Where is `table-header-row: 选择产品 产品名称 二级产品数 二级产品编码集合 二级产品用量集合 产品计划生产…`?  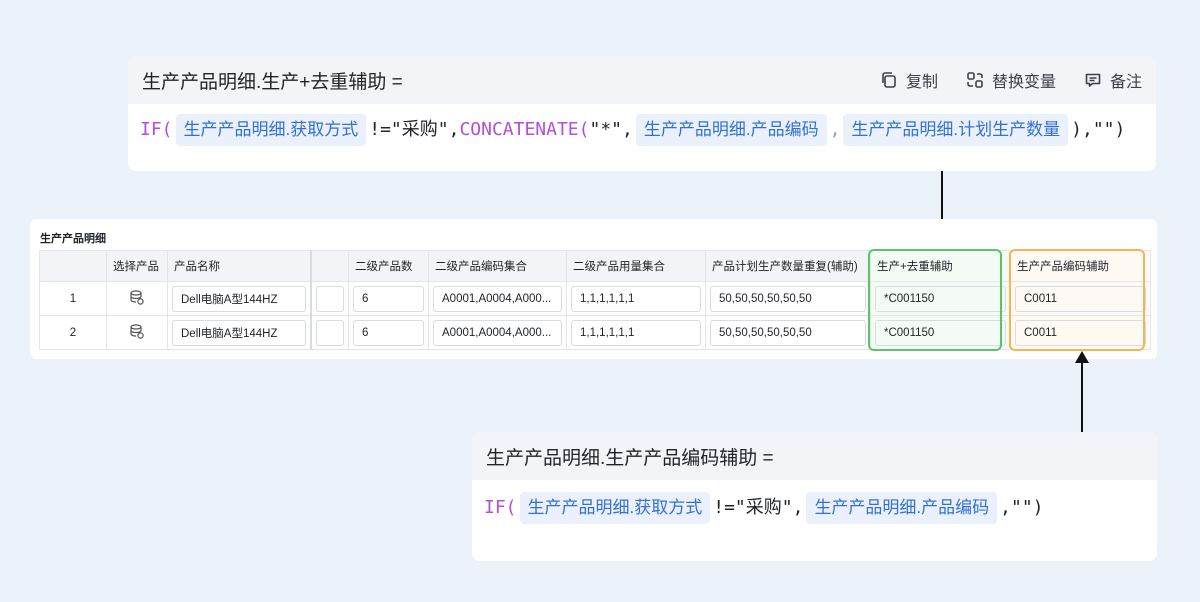
table-header-row: 选择产品 产品名称 二级产品数 二级产品编码集合 二级产品用量集合 产品计划生产… is located at coordinates (595, 266).